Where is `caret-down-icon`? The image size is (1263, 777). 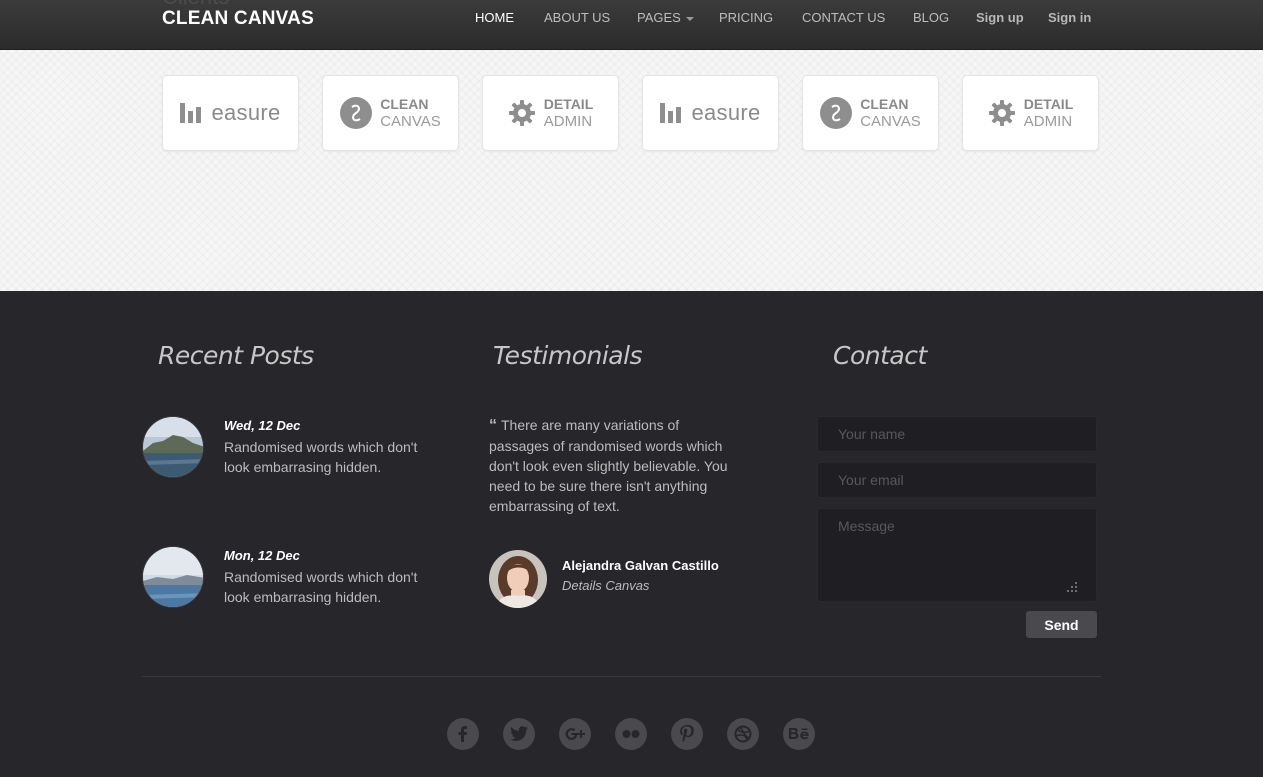 caret-down-icon is located at coordinates (689, 18).